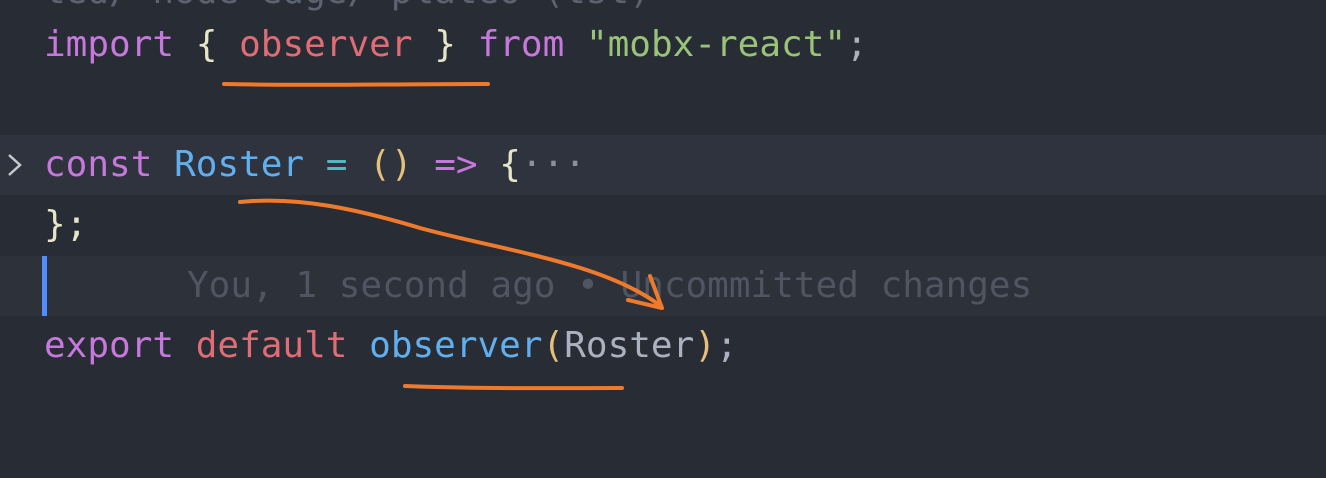 This screenshot has width=1326, height=478. Describe the element at coordinates (445, 44) in the screenshot. I see `brace-close: }` at that location.